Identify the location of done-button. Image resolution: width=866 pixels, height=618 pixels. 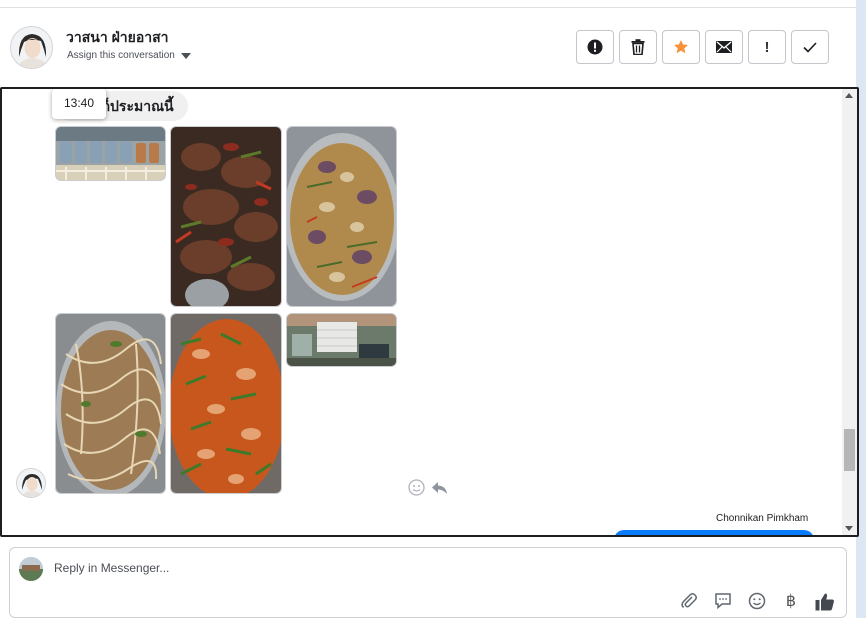
(810, 47).